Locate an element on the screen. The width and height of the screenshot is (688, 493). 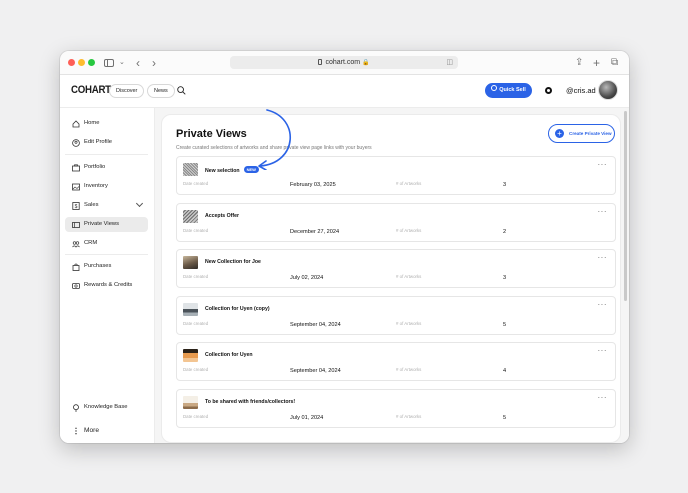
address-bar: cohart.com 🔒 ◫ is located at coordinates (344, 62).